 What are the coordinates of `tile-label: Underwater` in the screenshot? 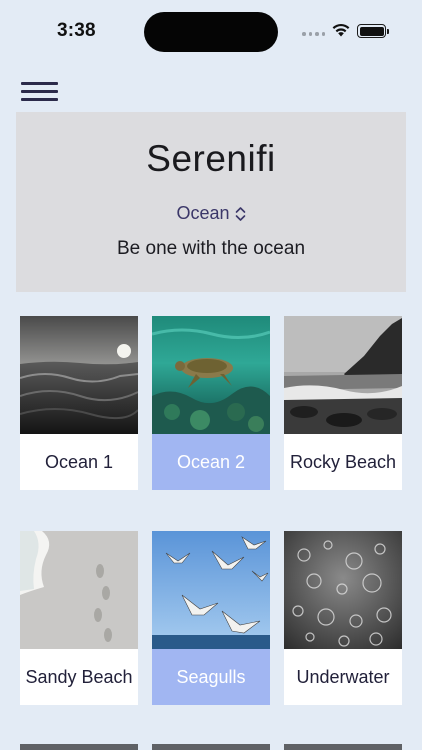 It's located at (343, 677).